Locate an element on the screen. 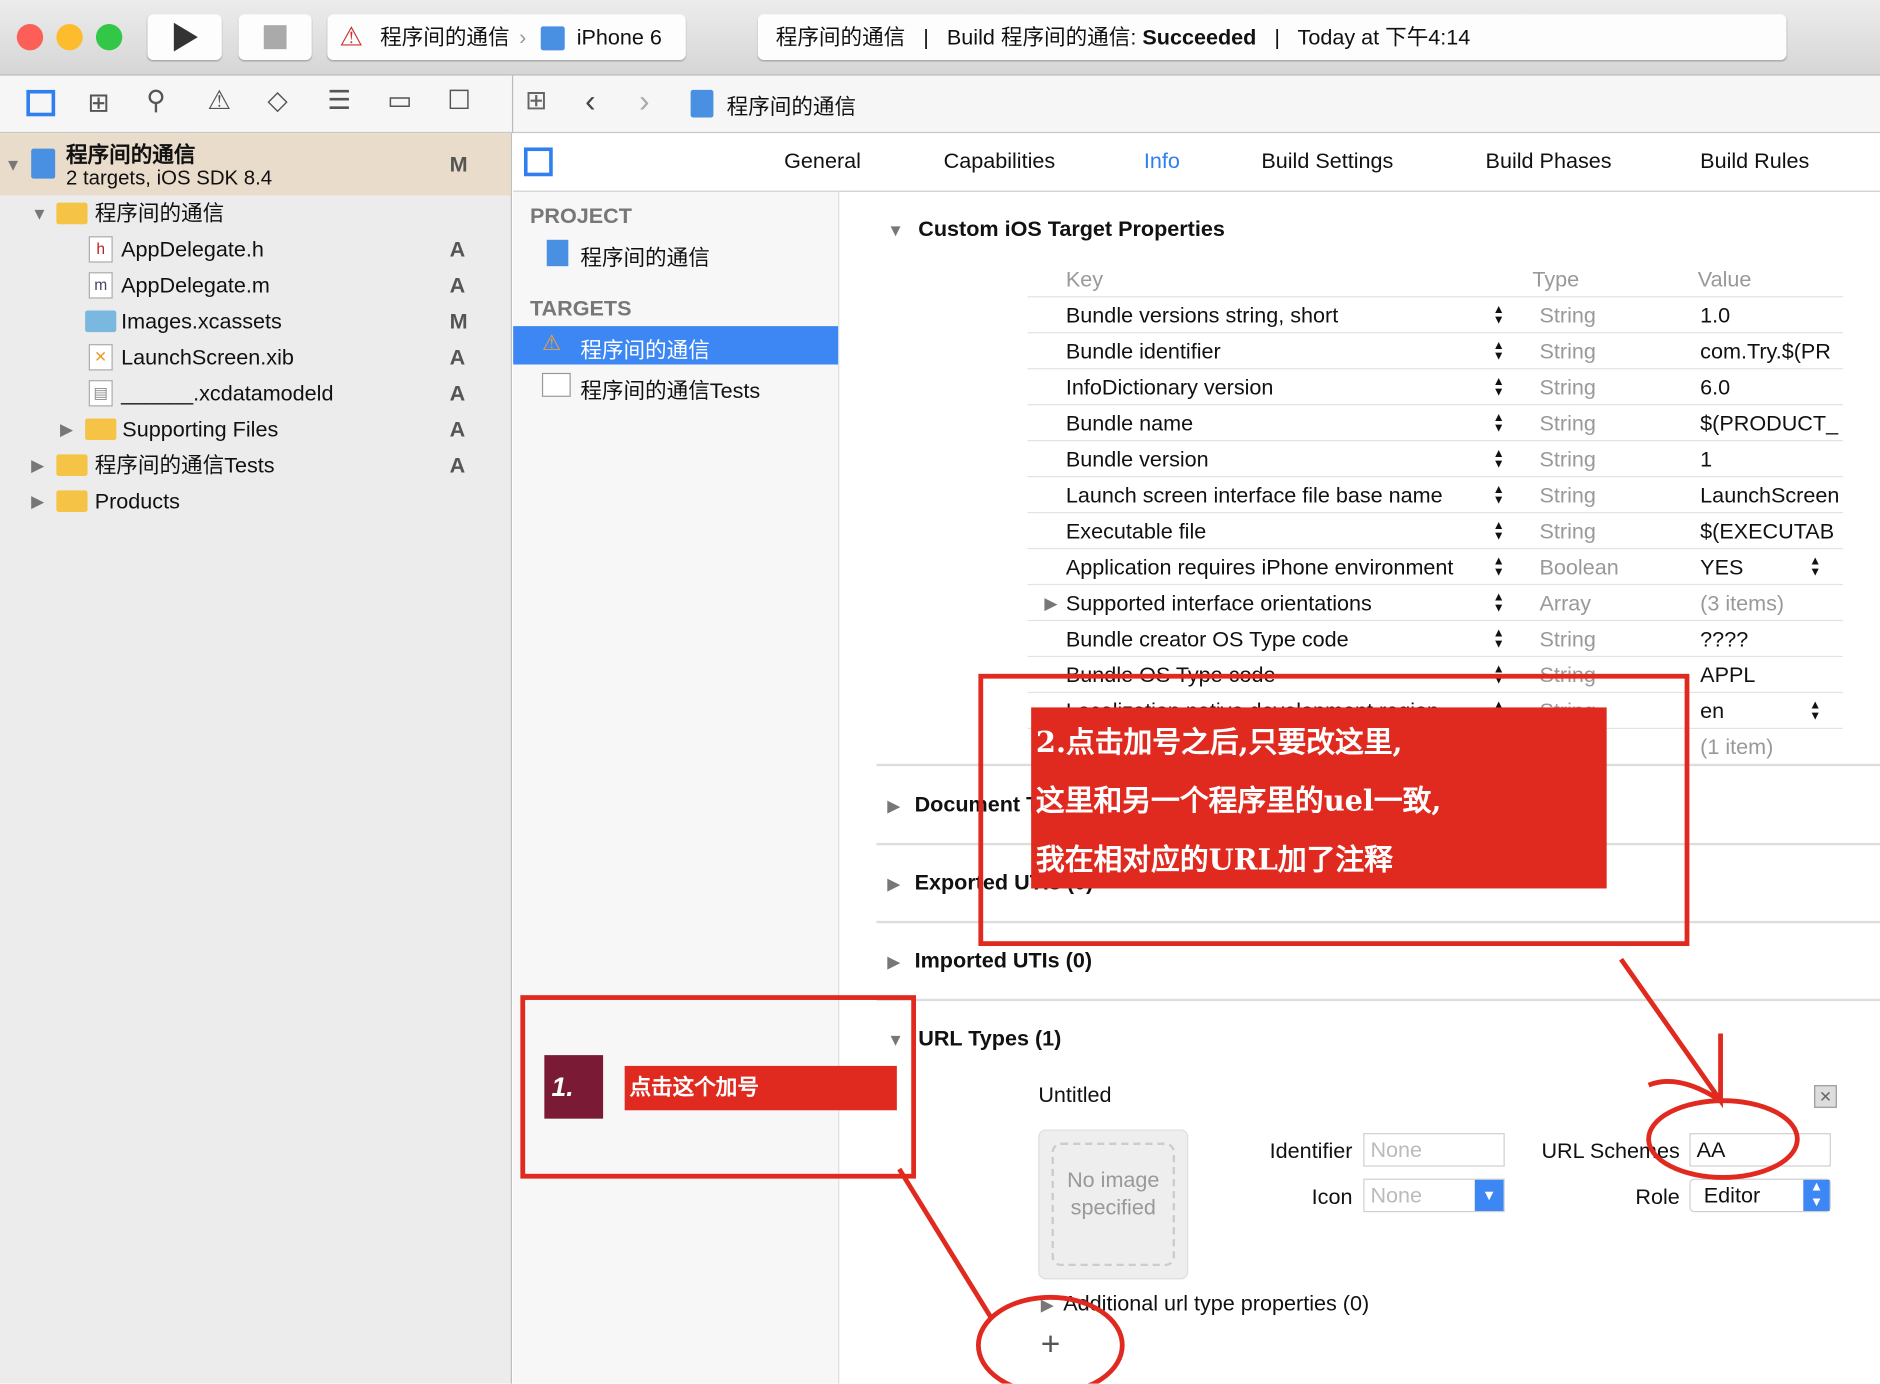 Image resolution: width=1880 pixels, height=1384 pixels. annotation-circle-schemes is located at coordinates (1723, 1139).